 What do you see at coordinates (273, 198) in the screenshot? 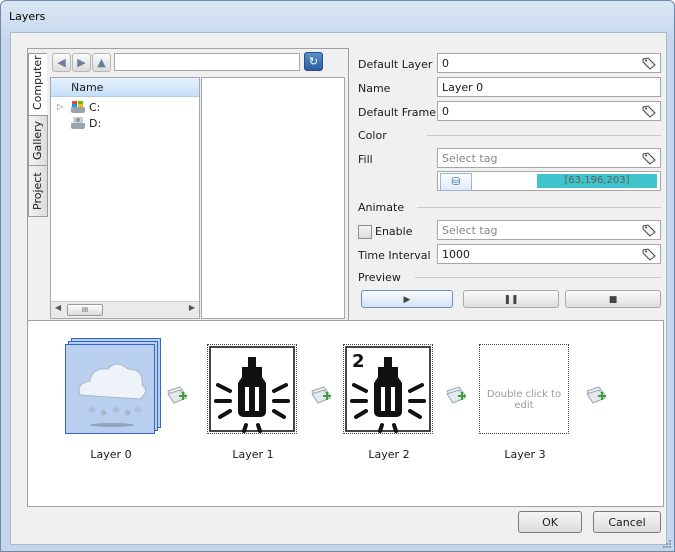
I see `file-list` at bounding box center [273, 198].